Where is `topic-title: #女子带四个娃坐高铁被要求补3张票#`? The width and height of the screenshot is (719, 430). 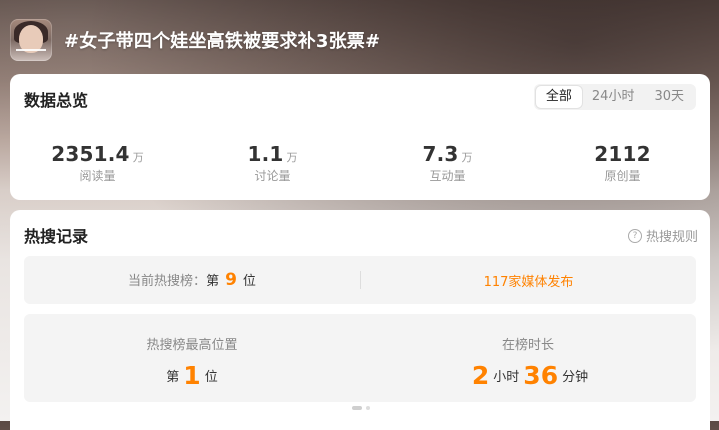
topic-title: #女子带四个娃坐高铁被要求补3张票# is located at coordinates (222, 41).